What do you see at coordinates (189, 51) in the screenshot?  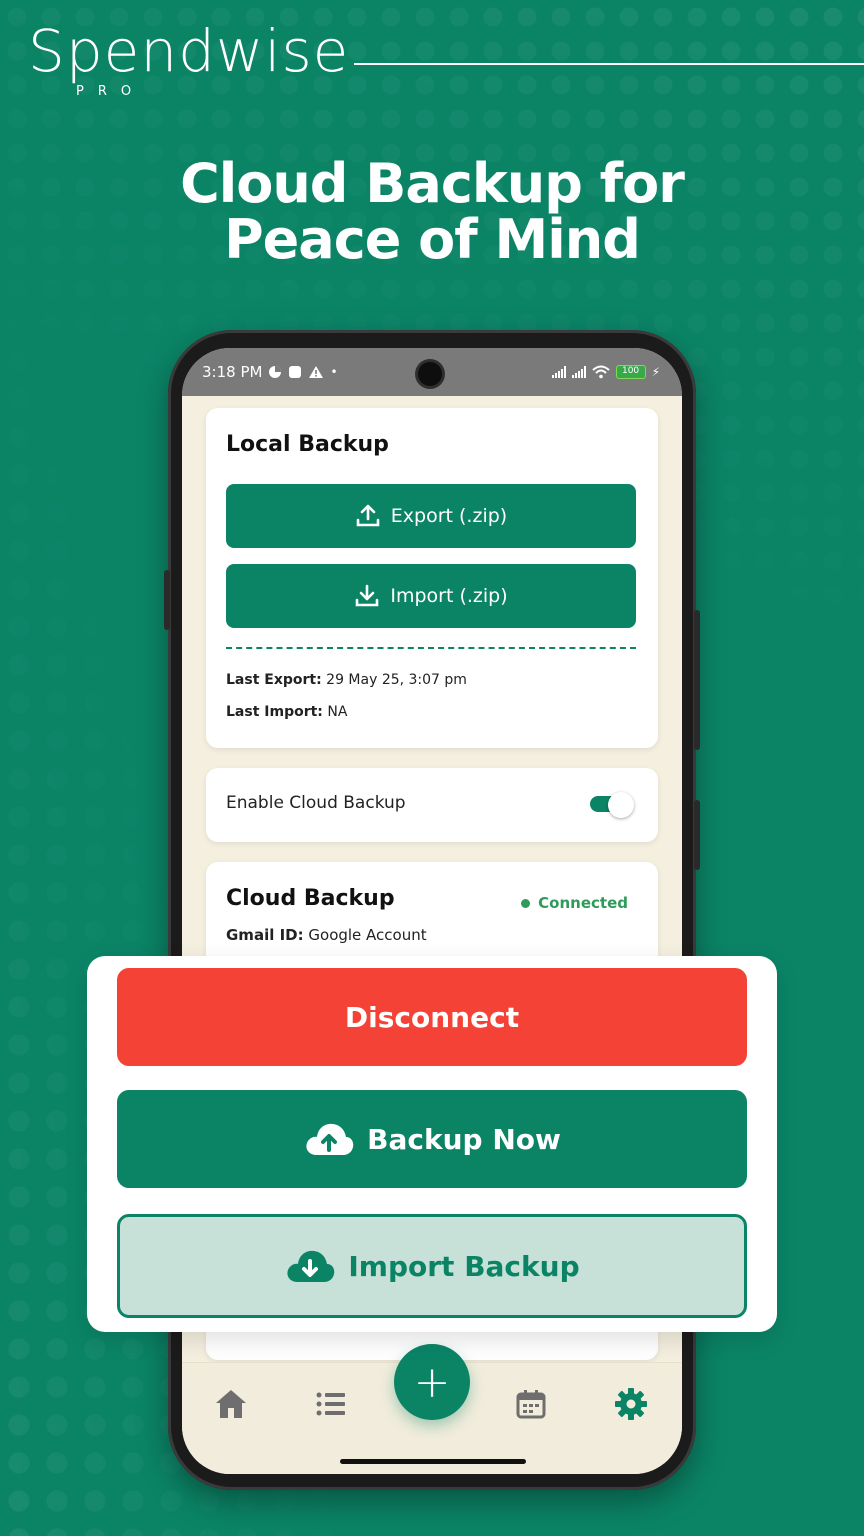 I see `brand-name: Spendwise` at bounding box center [189, 51].